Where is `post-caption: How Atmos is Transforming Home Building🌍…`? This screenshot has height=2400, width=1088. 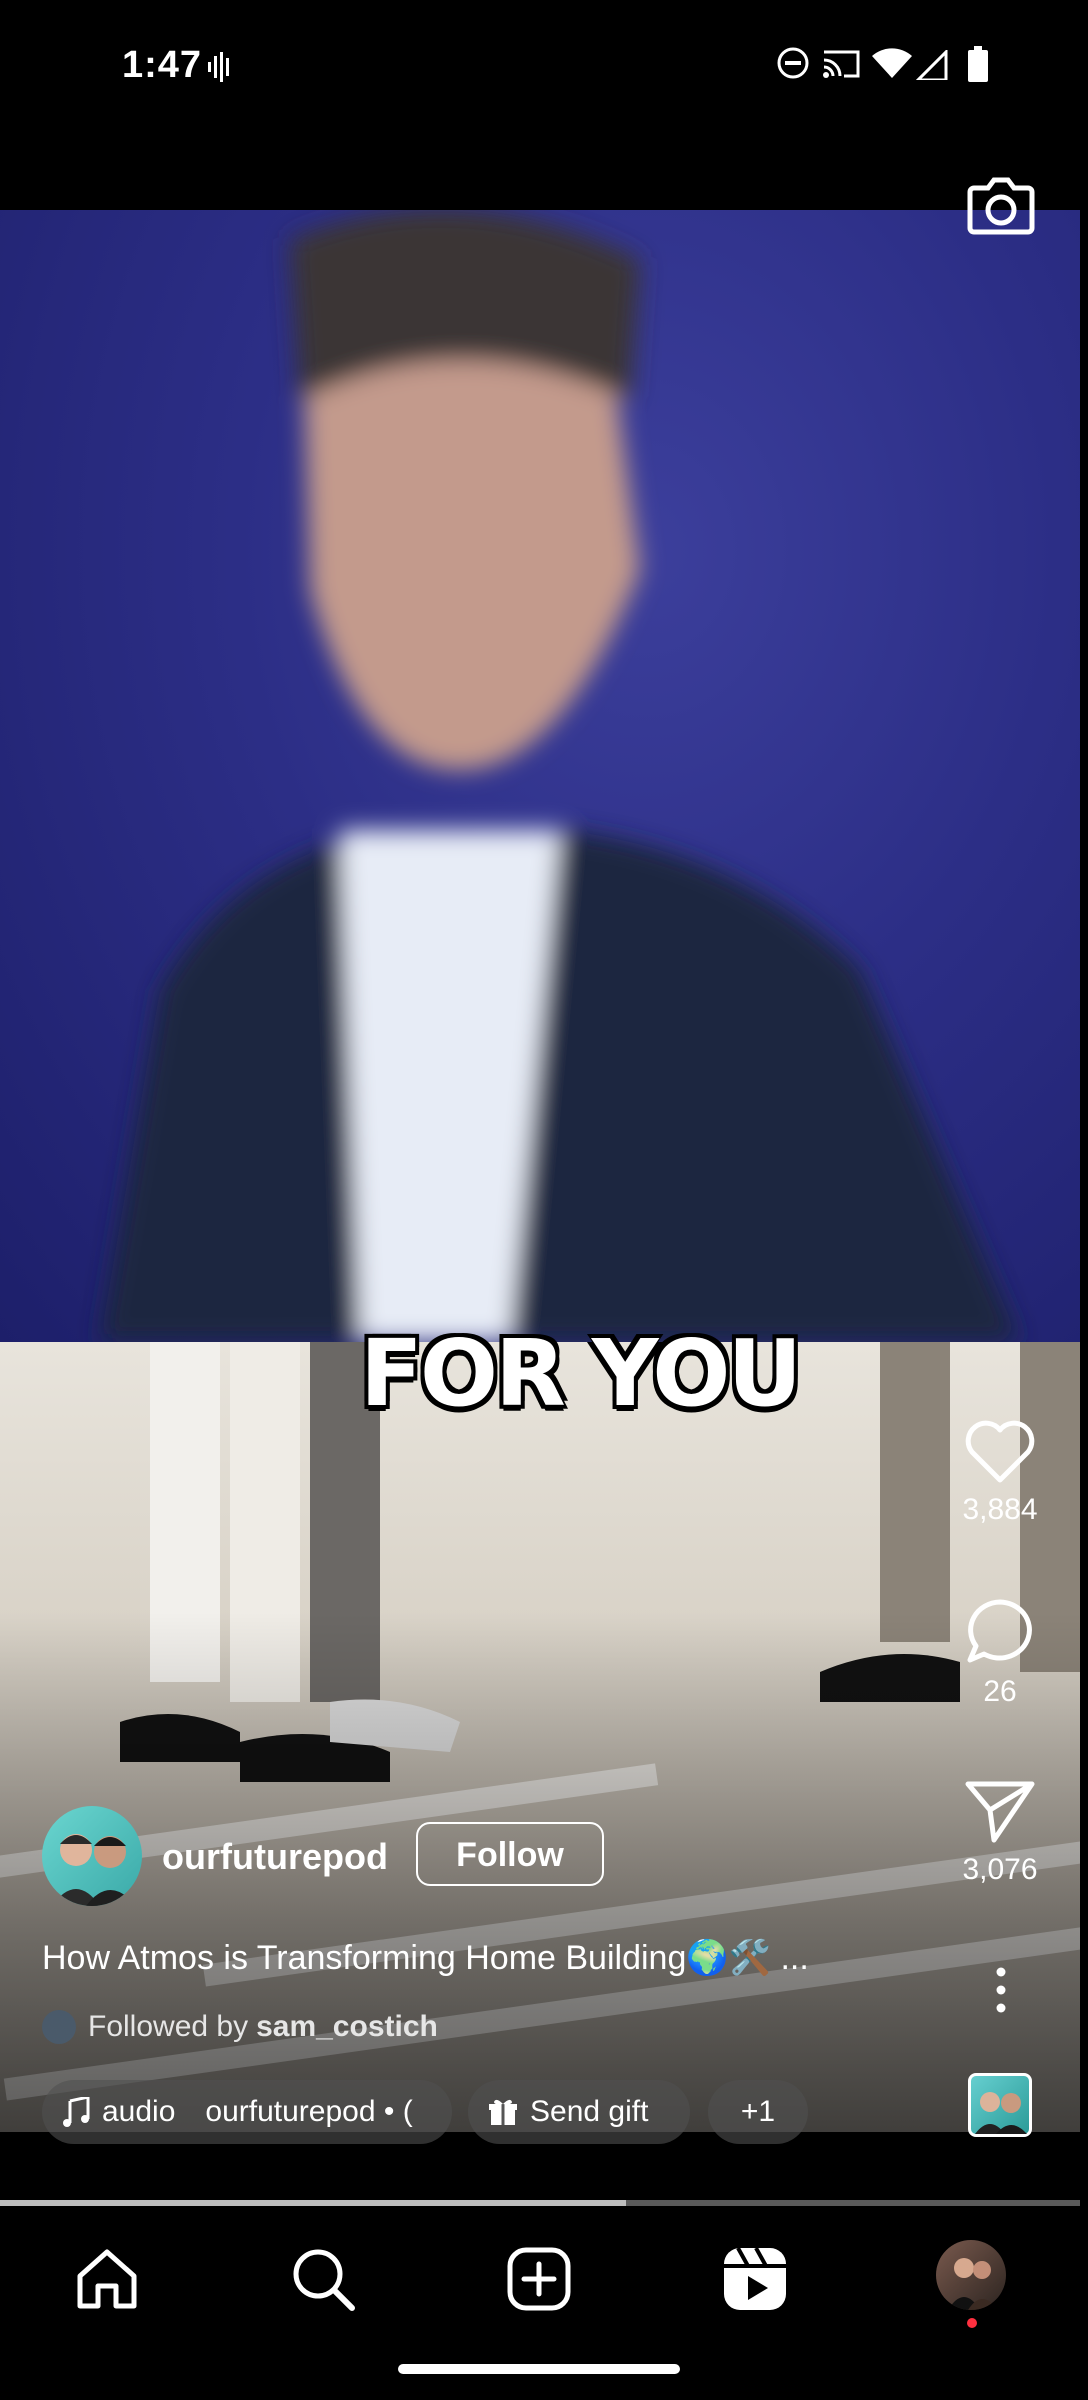
post-caption: How Atmos is Transforming Home Building🌍… is located at coordinates (425, 1958).